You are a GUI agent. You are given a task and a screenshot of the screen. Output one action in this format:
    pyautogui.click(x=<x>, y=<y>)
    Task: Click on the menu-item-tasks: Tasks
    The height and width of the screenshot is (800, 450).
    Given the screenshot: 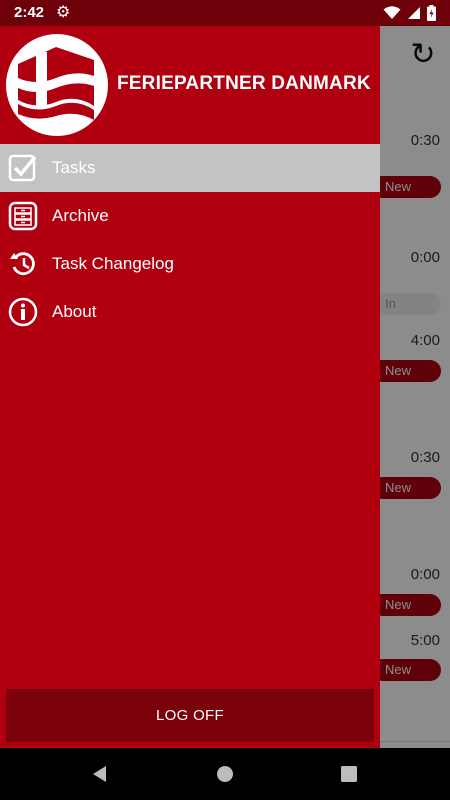 What is the action you would take?
    pyautogui.click(x=190, y=168)
    